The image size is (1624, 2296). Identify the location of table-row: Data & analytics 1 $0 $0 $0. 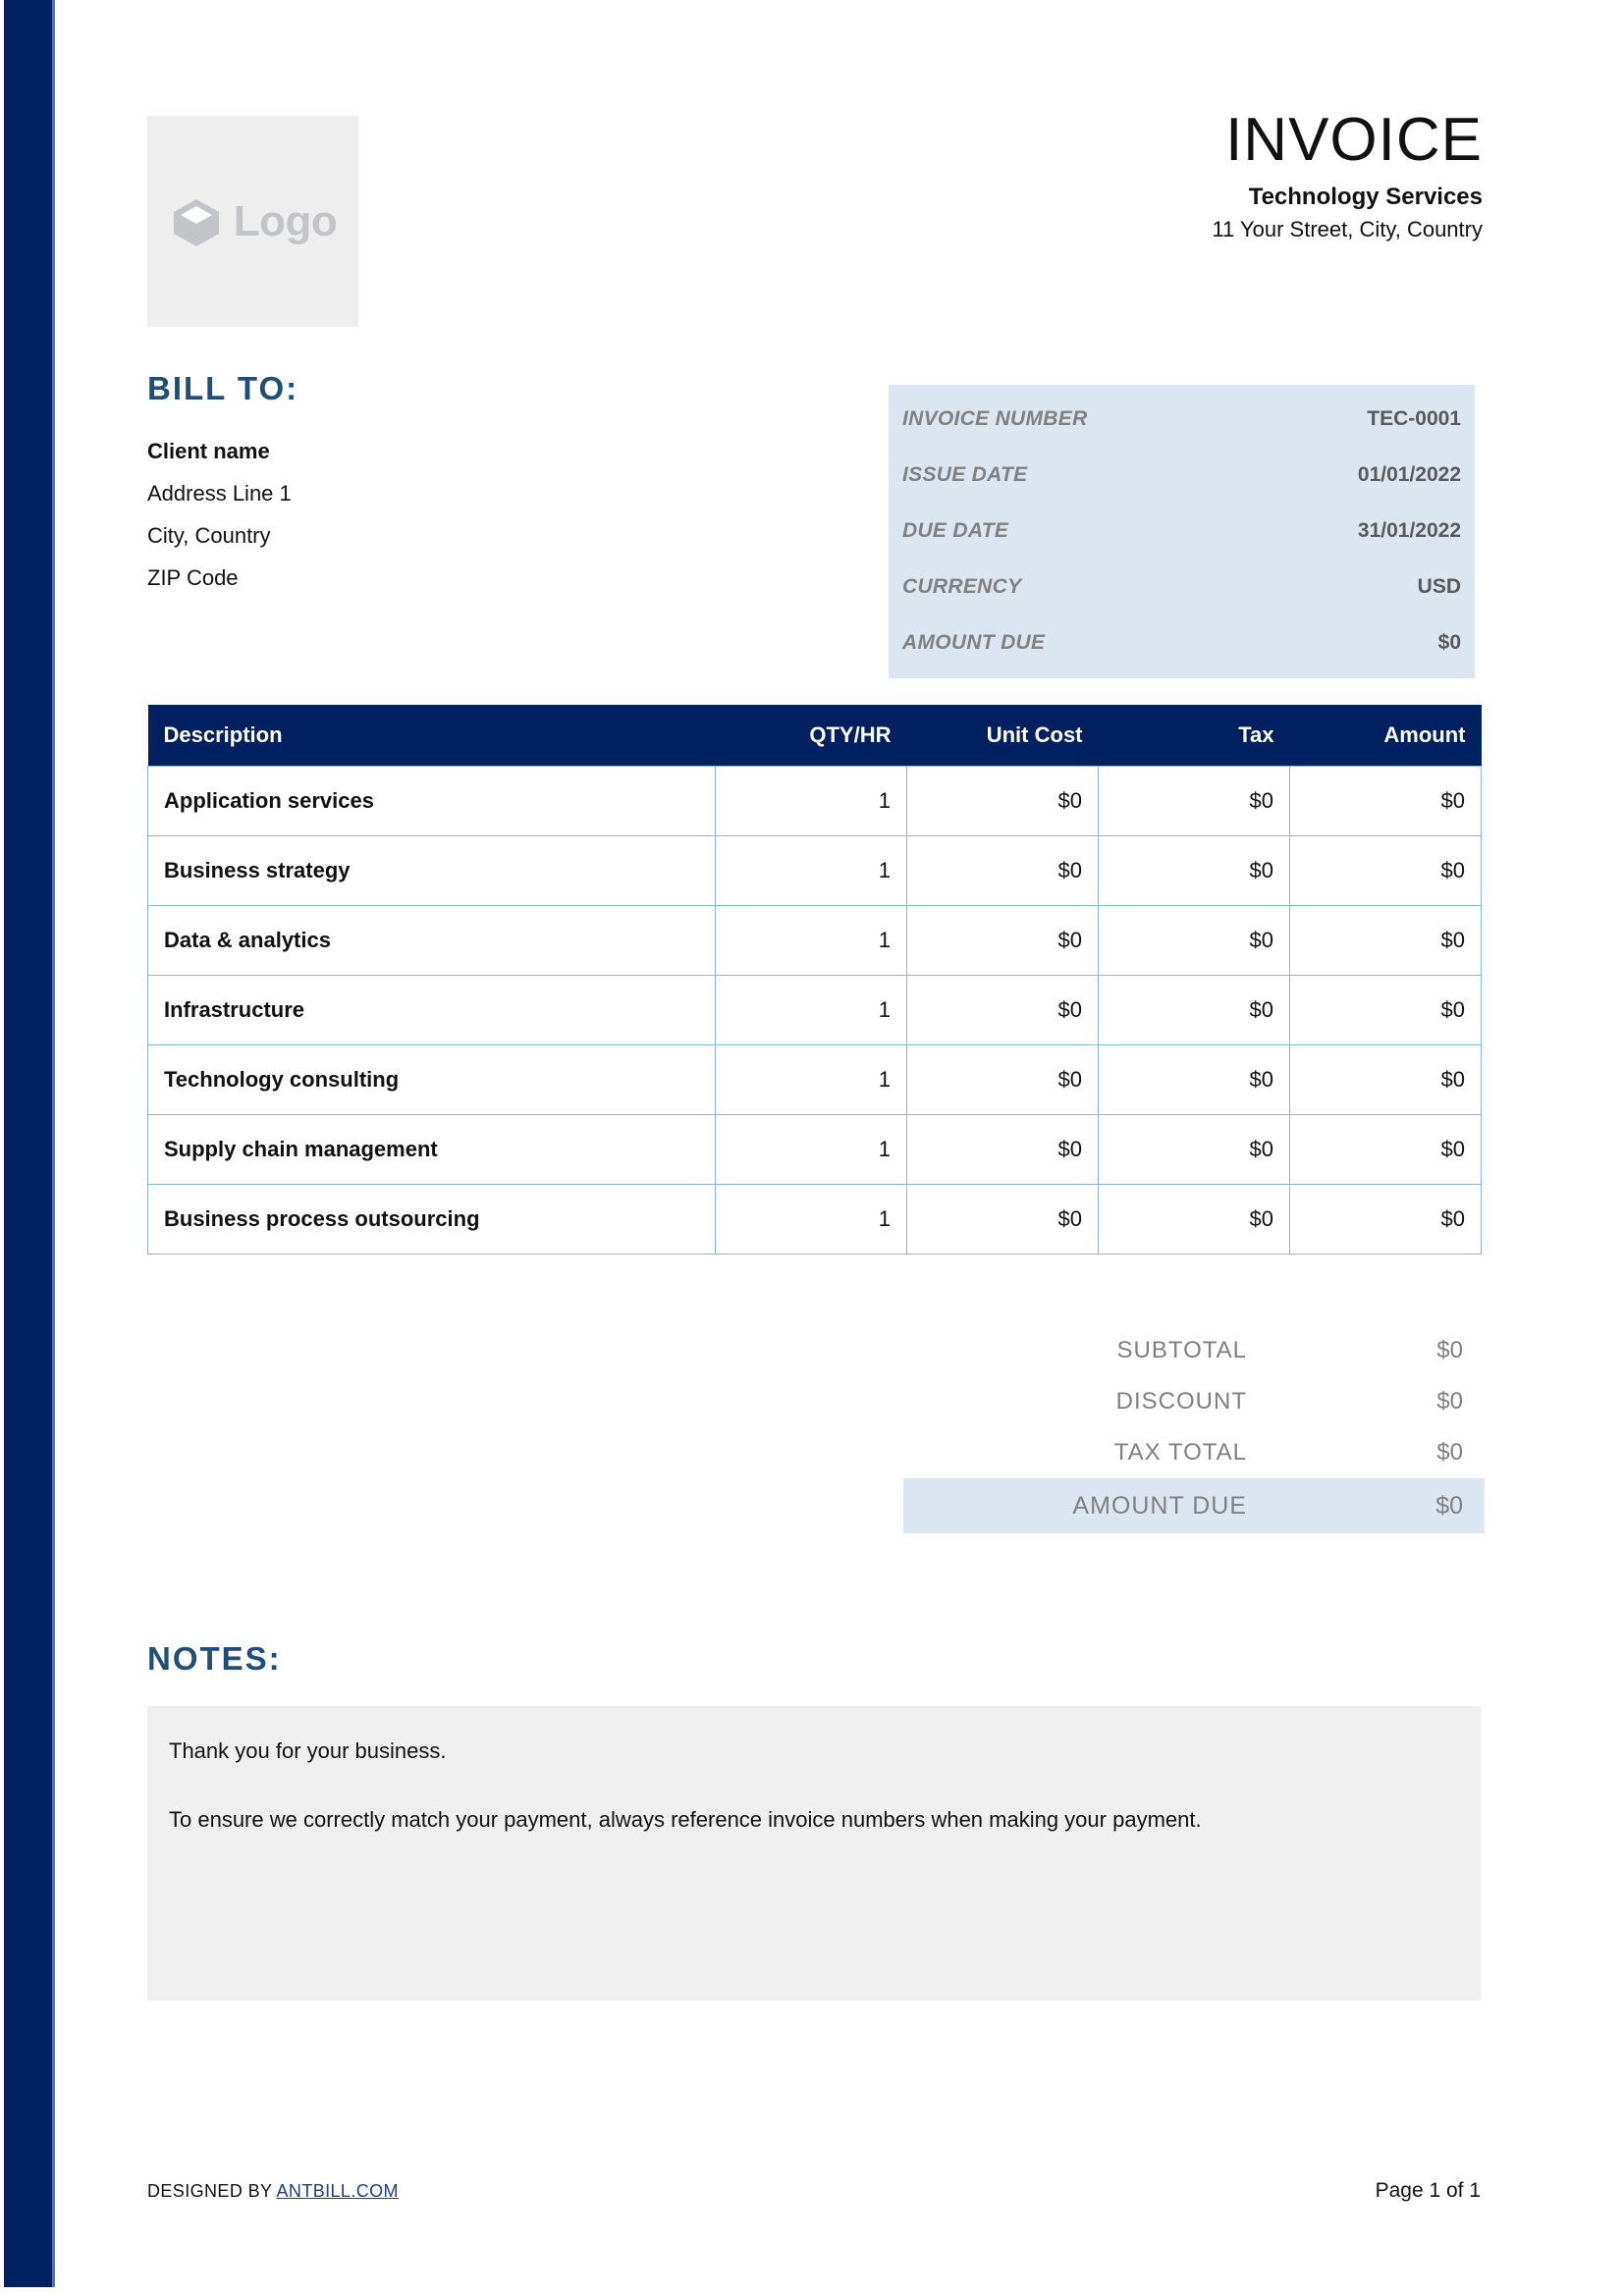
(814, 940).